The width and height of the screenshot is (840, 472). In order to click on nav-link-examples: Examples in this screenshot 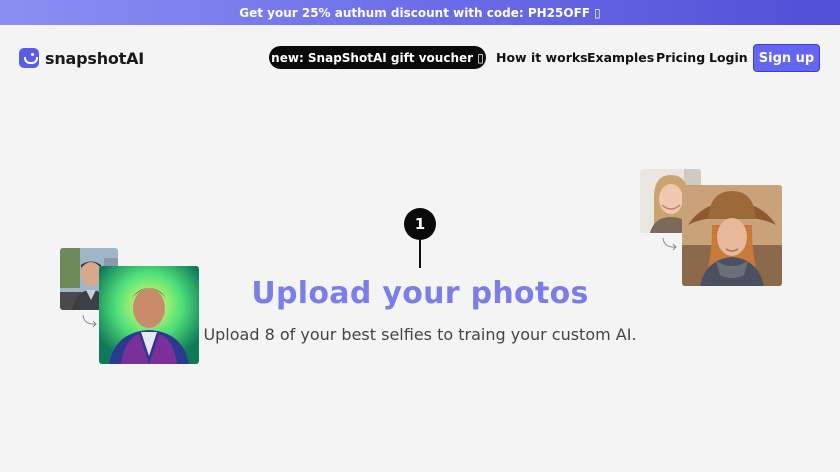, I will do `click(620, 57)`.